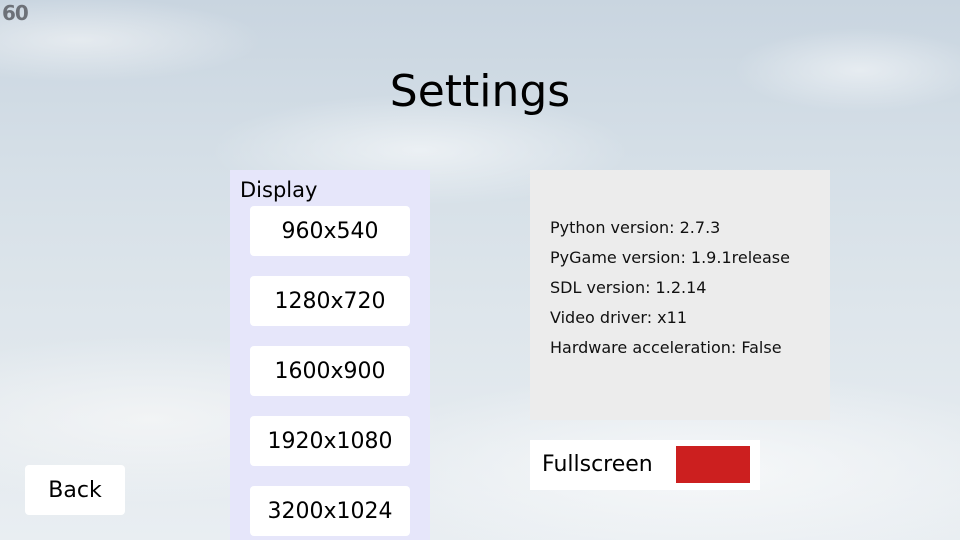  I want to click on display-label: Display, so click(279, 190).